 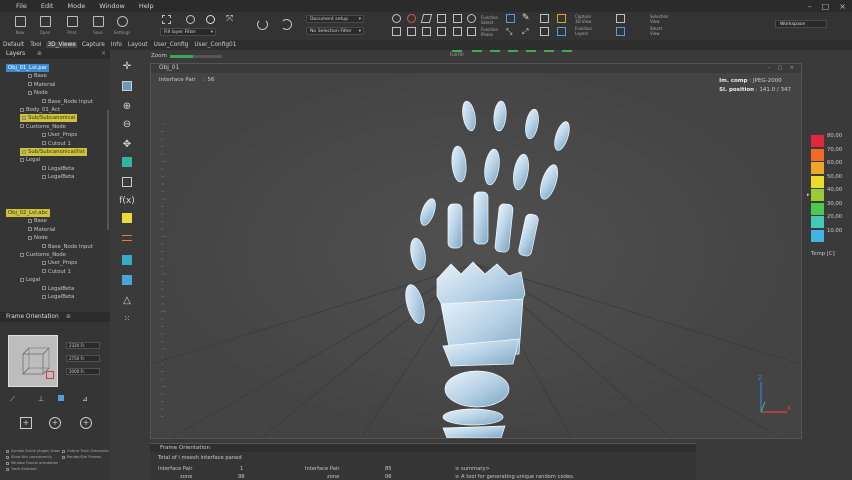 I want to click on square-select-icon, so click(x=457, y=18).